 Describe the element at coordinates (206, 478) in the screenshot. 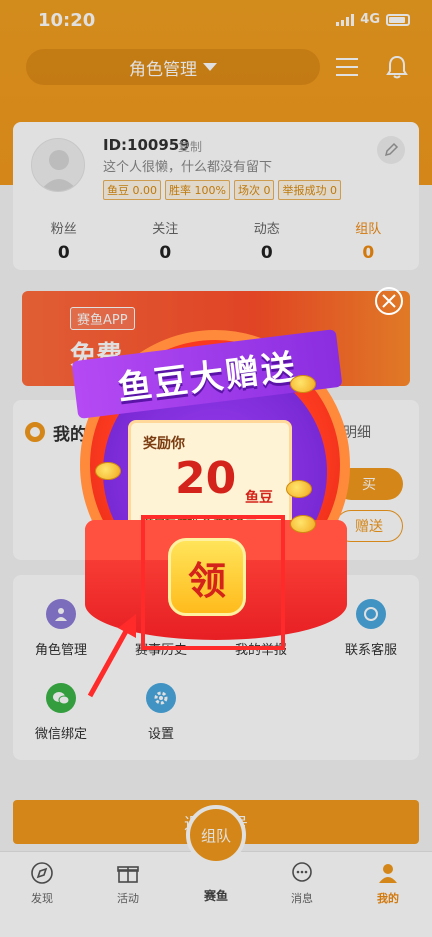

I see `reward-amount: 20` at that location.